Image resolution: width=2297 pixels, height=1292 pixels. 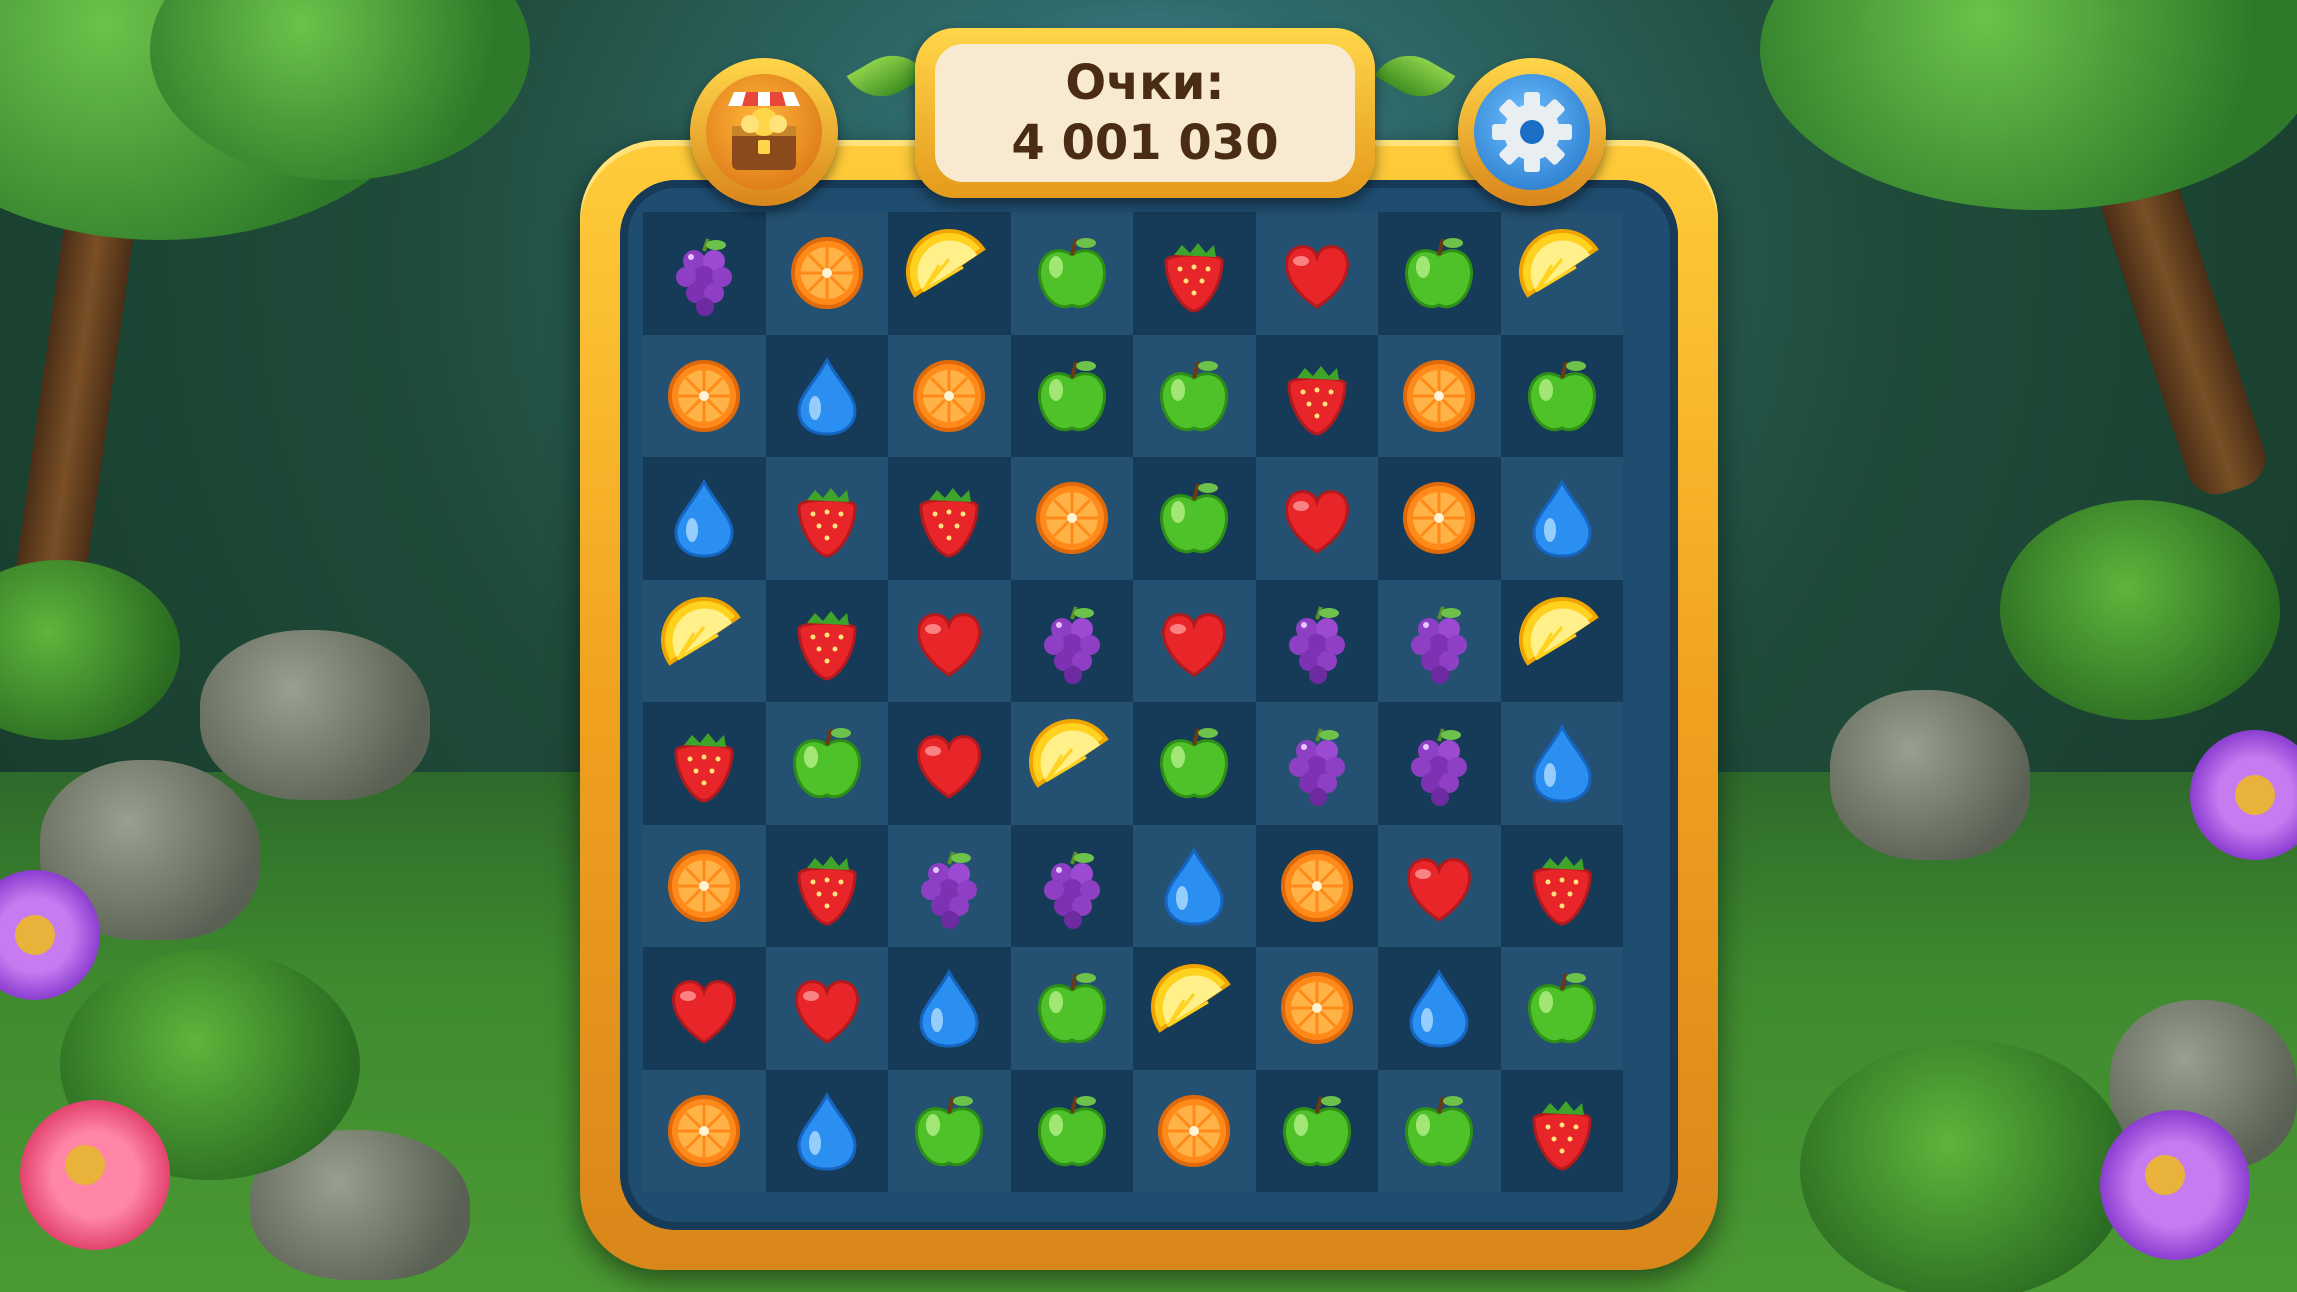 I want to click on score-display: Очки: 4 001 030, so click(x=1145, y=113).